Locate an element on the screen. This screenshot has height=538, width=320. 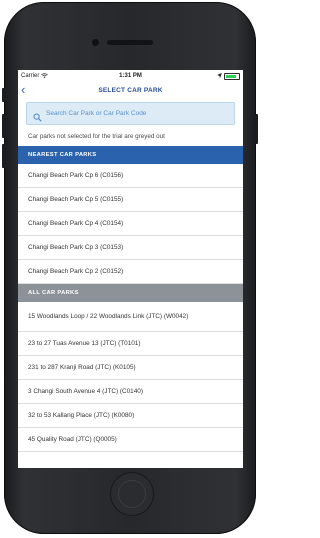
list-item: 3 Changi South Avenue 4 (JTC) (C0140) is located at coordinates (130, 392).